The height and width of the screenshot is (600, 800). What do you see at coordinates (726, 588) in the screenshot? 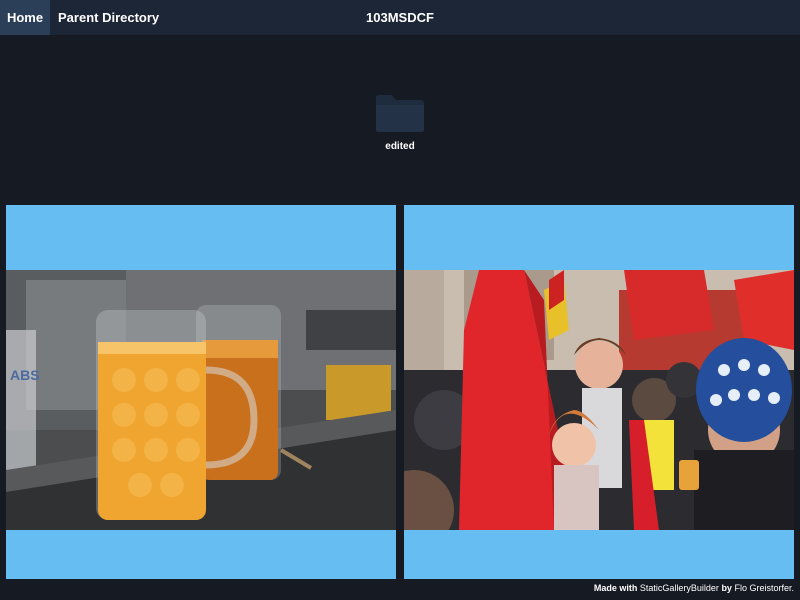
I see `footer-by: by` at bounding box center [726, 588].